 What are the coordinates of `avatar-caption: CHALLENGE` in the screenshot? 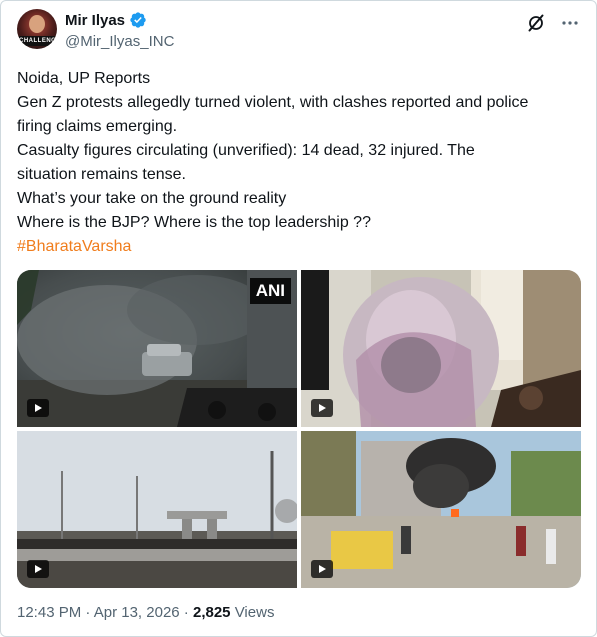 It's located at (38, 41).